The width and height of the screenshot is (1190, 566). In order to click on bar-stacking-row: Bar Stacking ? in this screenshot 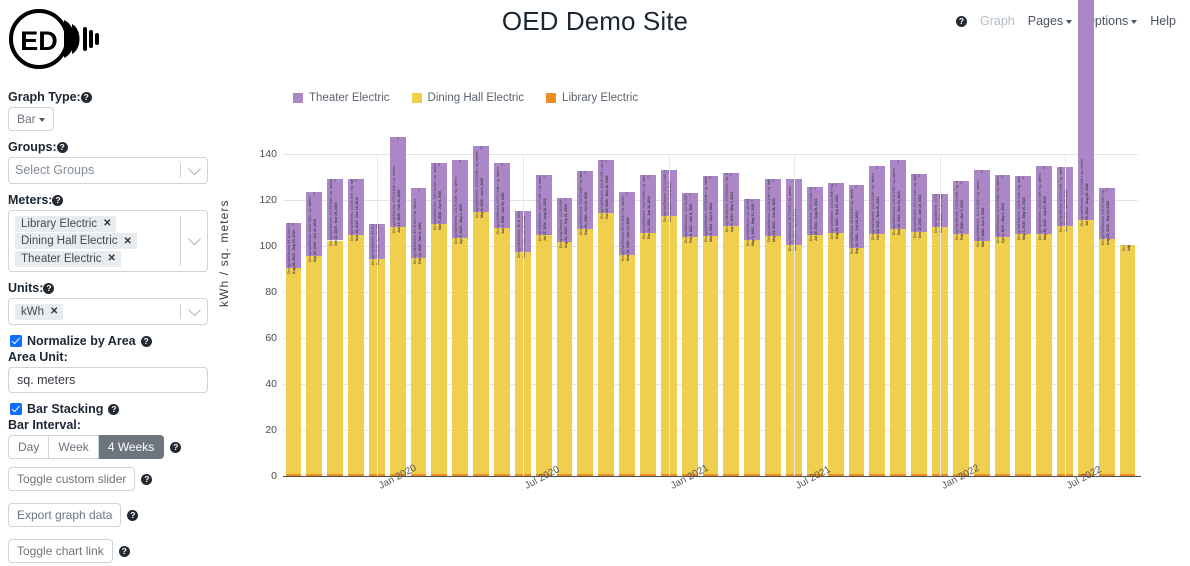, I will do `click(109, 409)`.